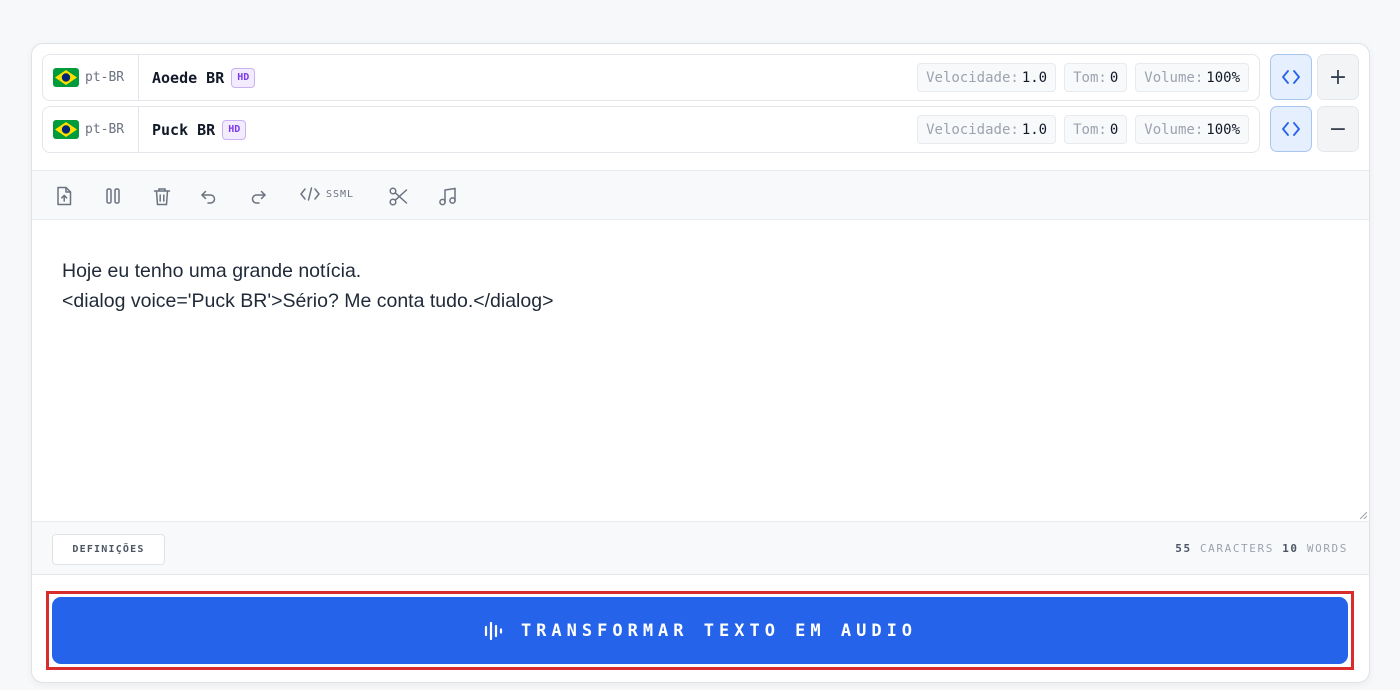 Image resolution: width=1400 pixels, height=690 pixels. What do you see at coordinates (310, 194) in the screenshot?
I see `code-icon` at bounding box center [310, 194].